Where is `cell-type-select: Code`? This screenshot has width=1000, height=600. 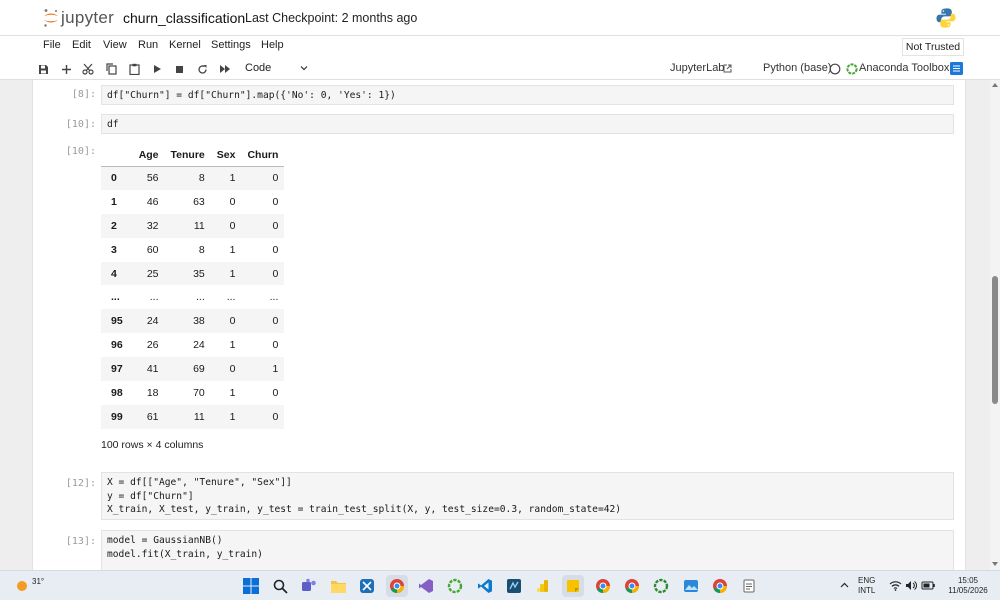 cell-type-select: Code is located at coordinates (275, 69).